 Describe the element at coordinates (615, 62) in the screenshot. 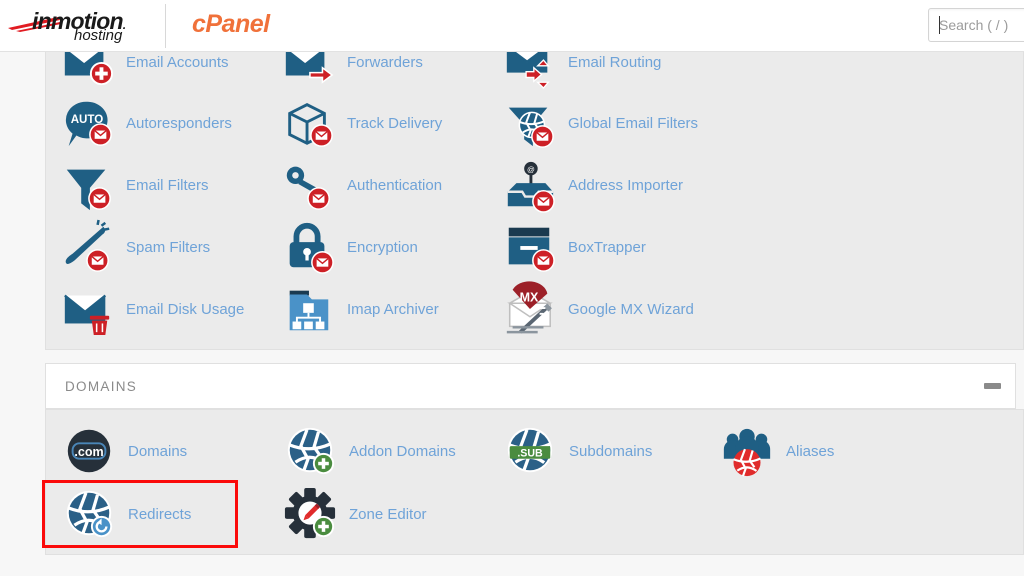

I see `app-item-label: Email Routing` at that location.